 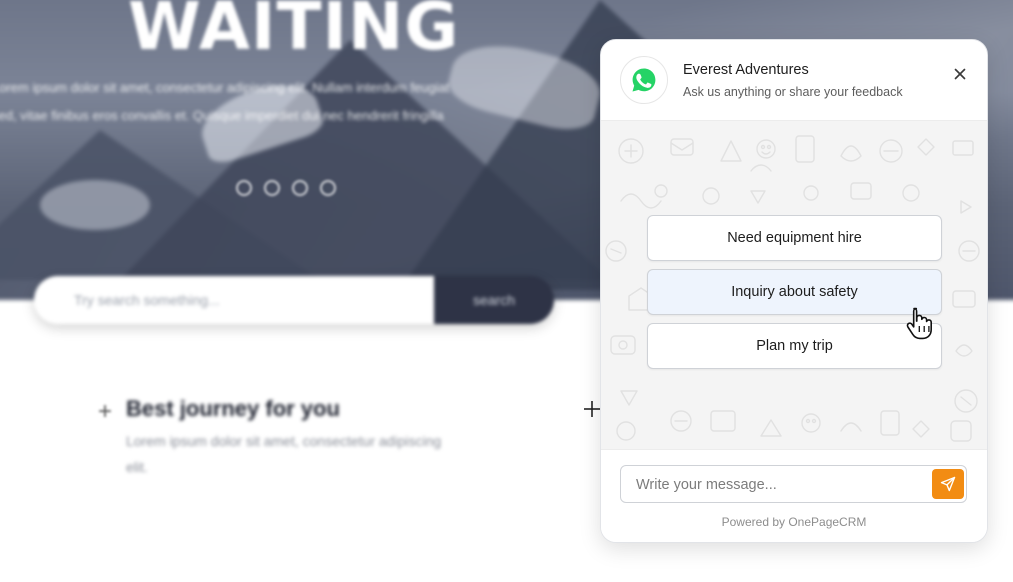 I want to click on chat-footer: Powered by OnePageCRM, so click(x=794, y=495).